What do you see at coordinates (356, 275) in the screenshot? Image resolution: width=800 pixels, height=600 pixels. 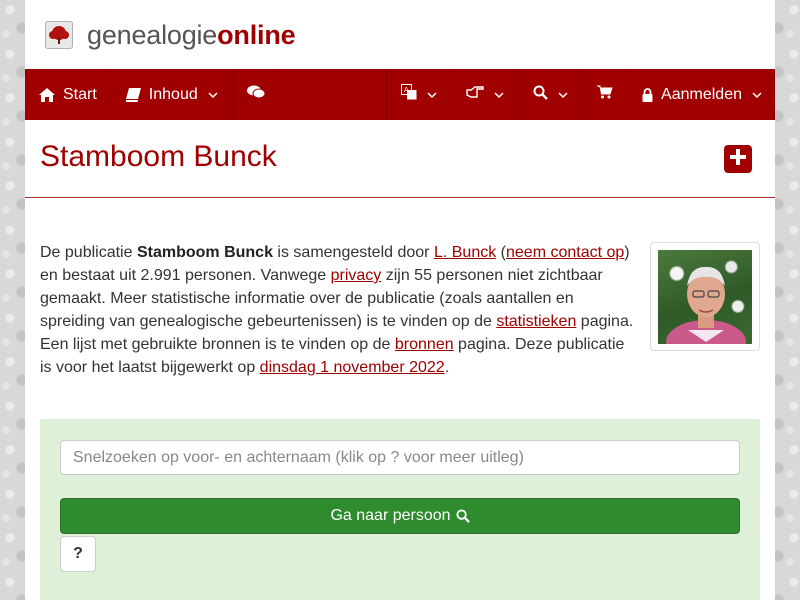 I see `privacy-link: privacy` at bounding box center [356, 275].